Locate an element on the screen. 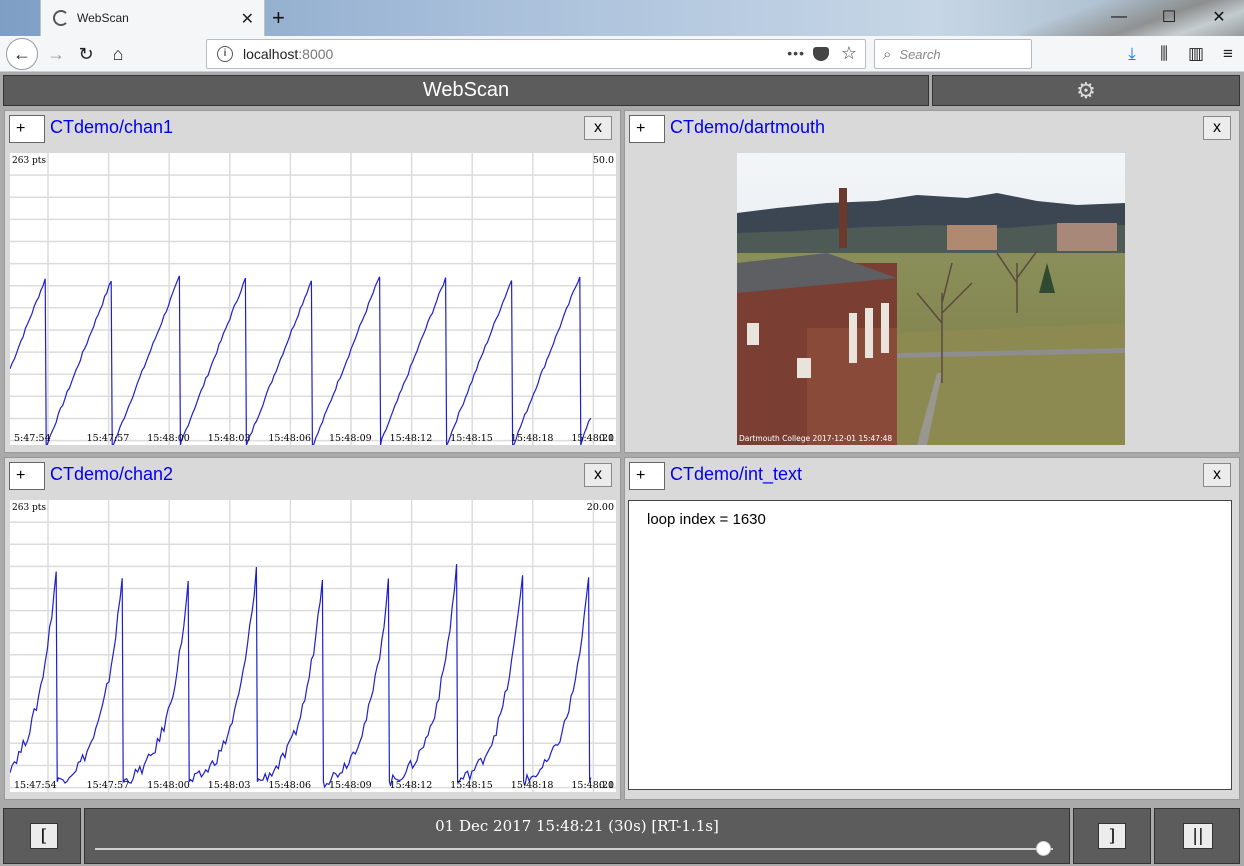  panel-title: CTdemo/int_text is located at coordinates (736, 474).